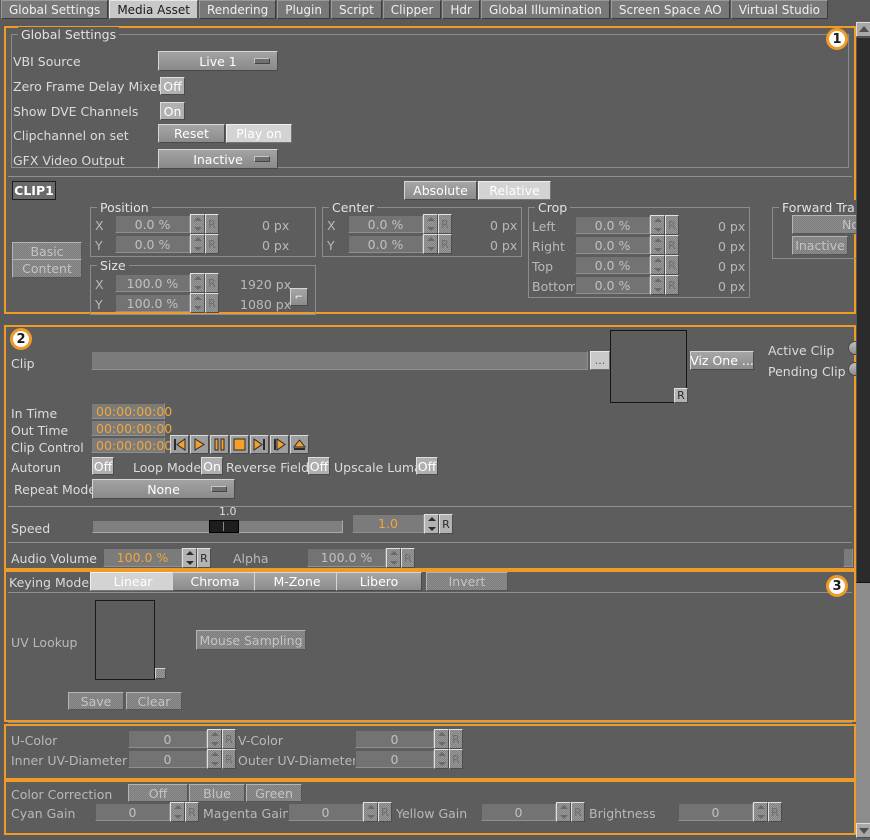 The height and width of the screenshot is (840, 870). I want to click on center-y-reset-button: R, so click(445, 244).